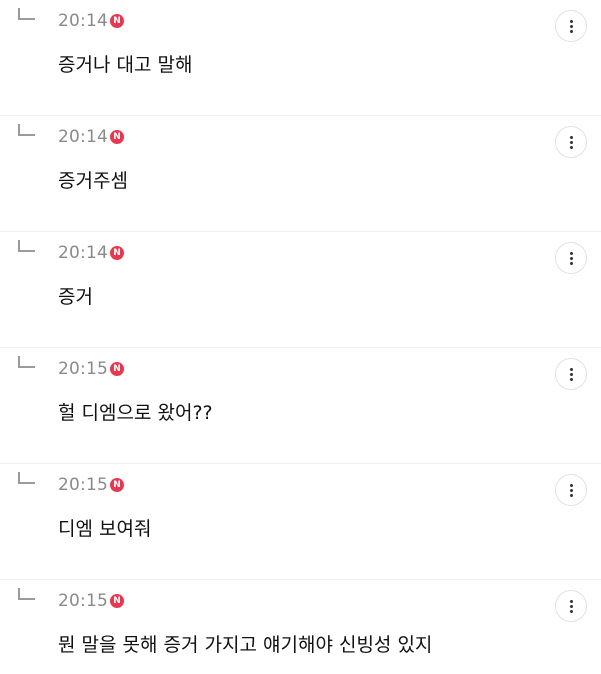 This screenshot has height=674, width=601. I want to click on reply-text: 뭔 말을 못해 증거 가지고 얘기해야 신빙성 있지, so click(245, 645).